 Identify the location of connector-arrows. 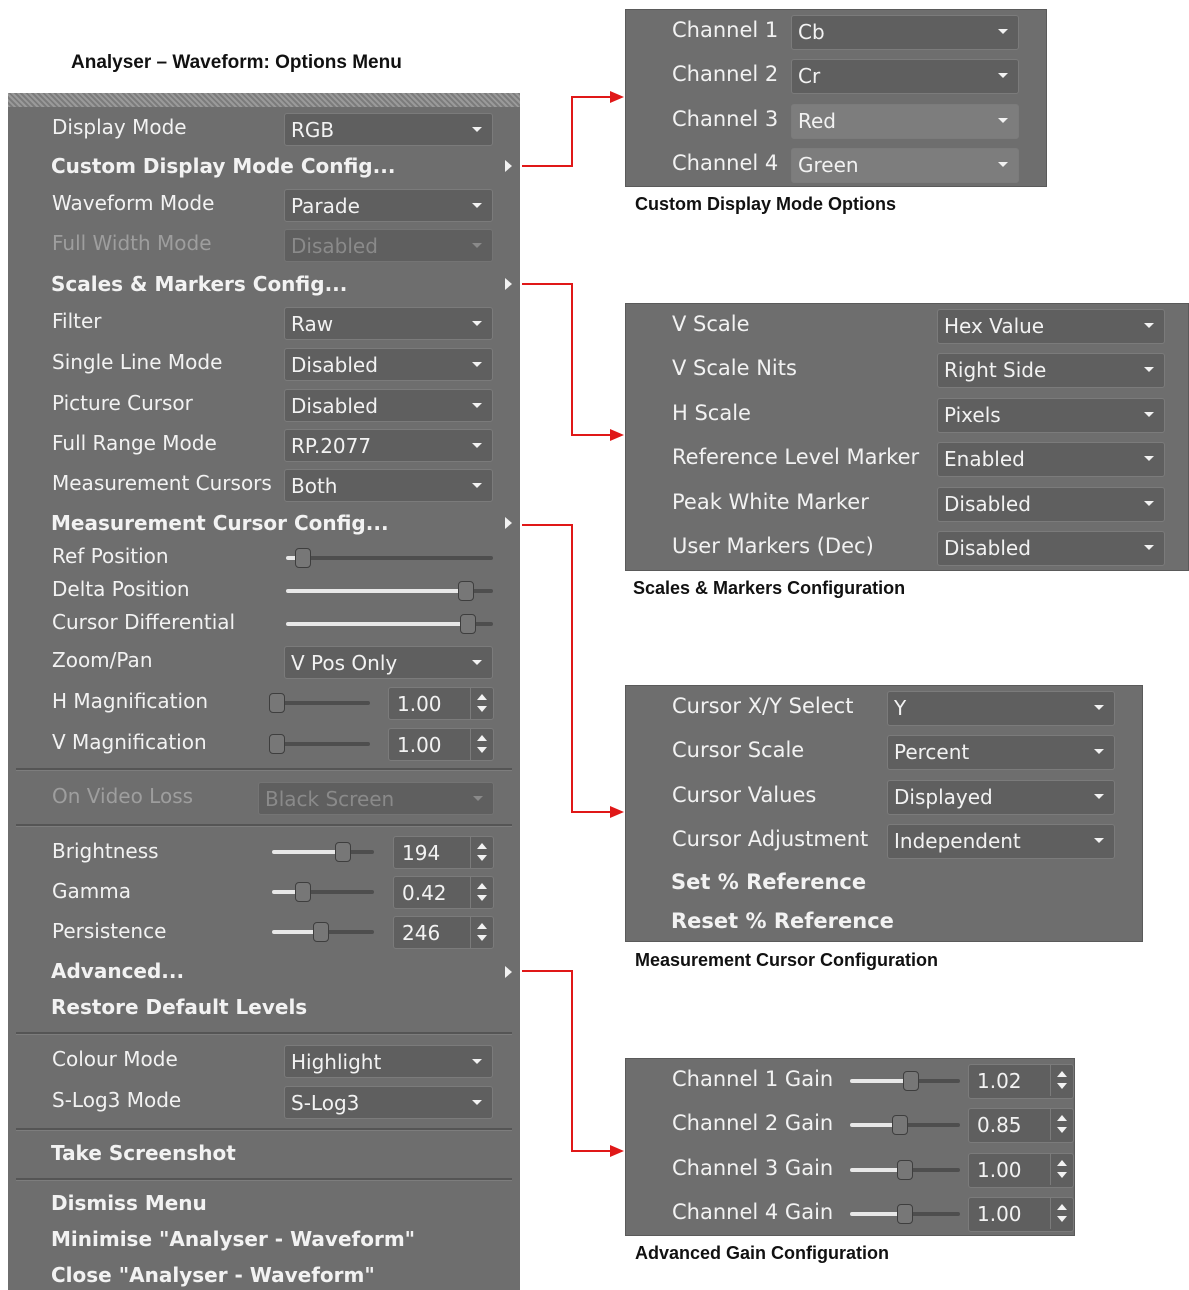
(573, 624).